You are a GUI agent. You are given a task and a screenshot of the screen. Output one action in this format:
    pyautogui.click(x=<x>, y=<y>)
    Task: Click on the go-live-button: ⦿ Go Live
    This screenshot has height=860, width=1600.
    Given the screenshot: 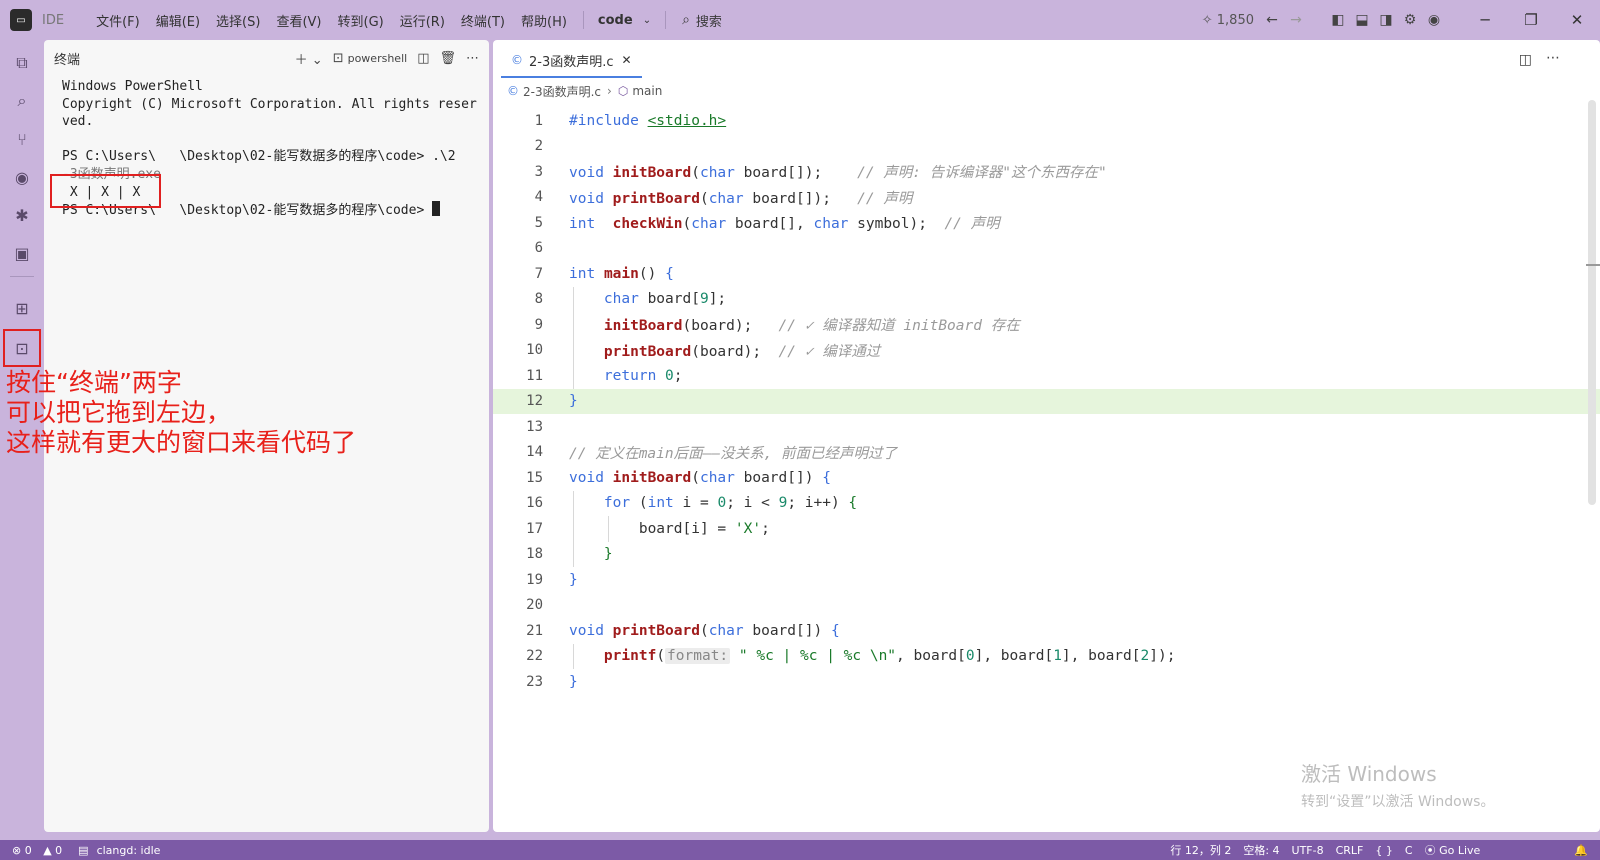 What is the action you would take?
    pyautogui.click(x=1459, y=850)
    